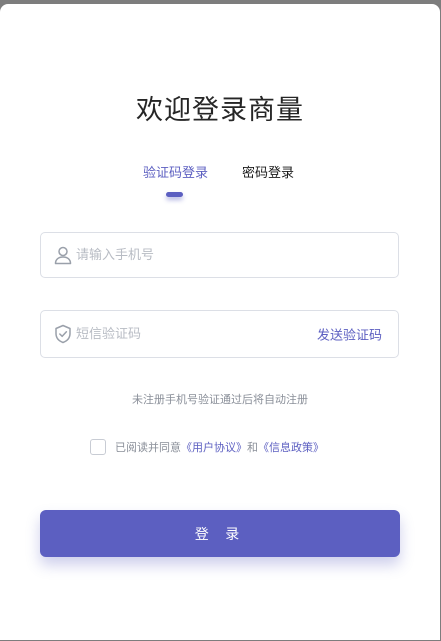  Describe the element at coordinates (220, 533) in the screenshot. I see `login-button: 登 录` at that location.